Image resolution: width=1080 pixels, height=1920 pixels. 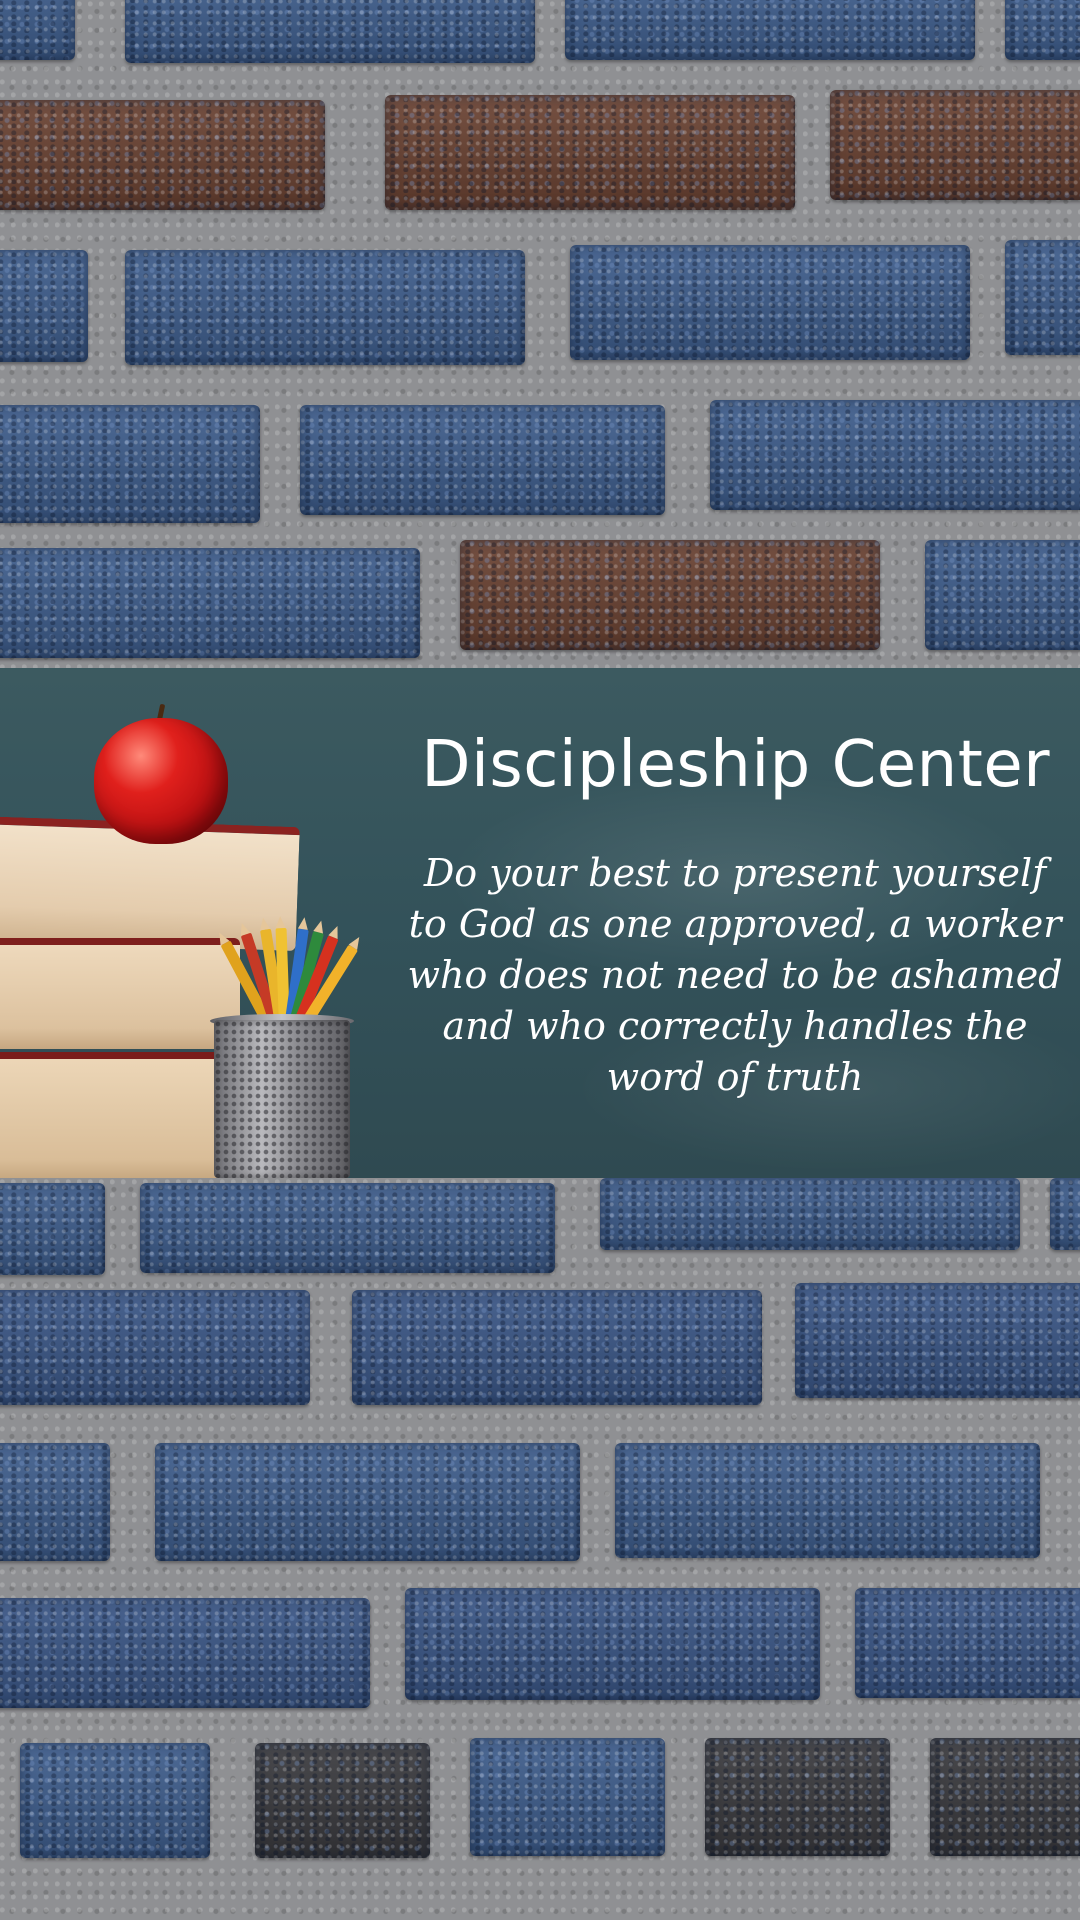 What do you see at coordinates (735, 765) in the screenshot?
I see `page-title: Discipleship Center` at bounding box center [735, 765].